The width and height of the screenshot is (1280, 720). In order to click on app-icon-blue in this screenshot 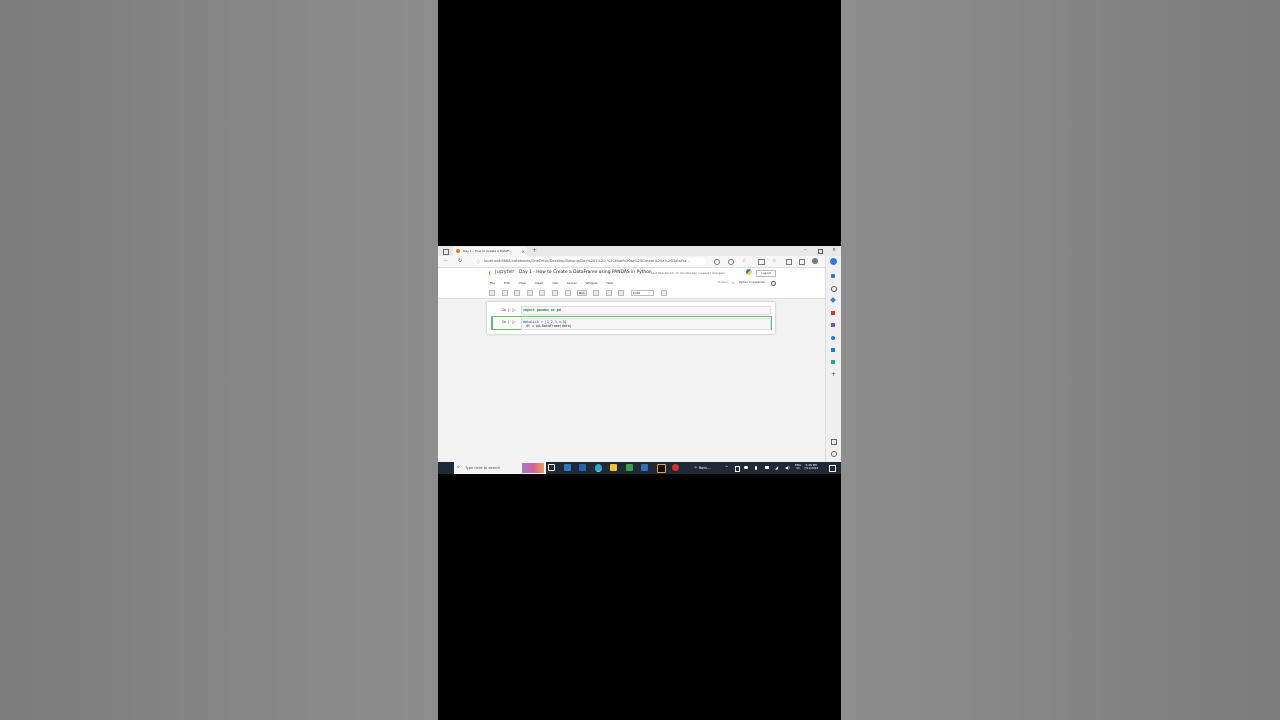, I will do `click(644, 467)`.